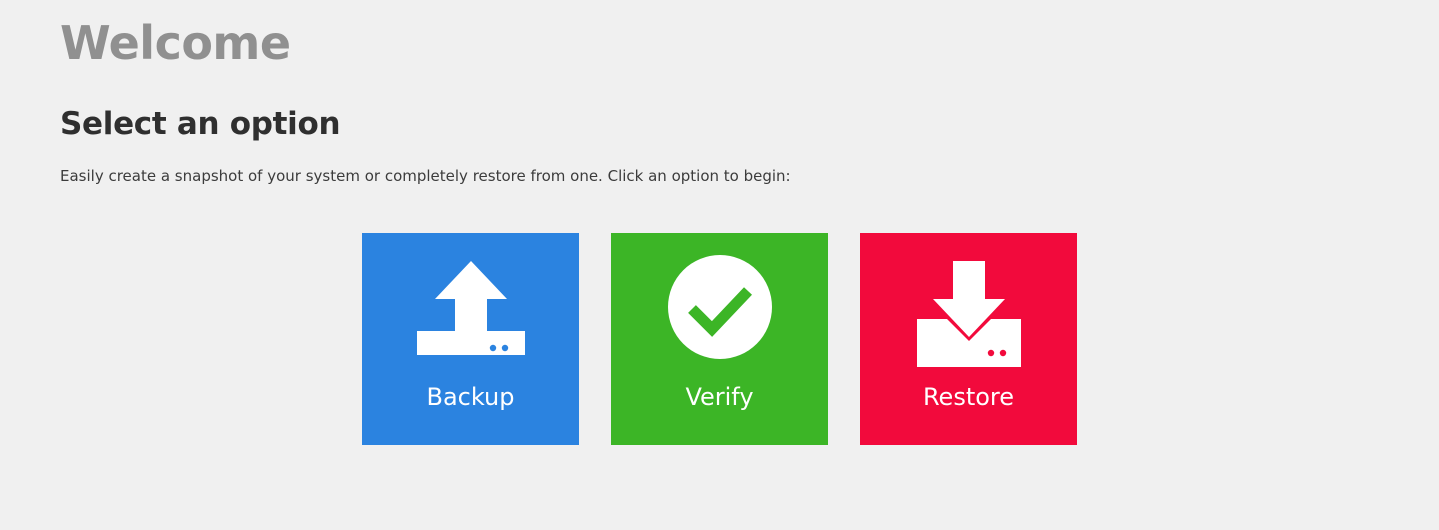  Describe the element at coordinates (719, 308) in the screenshot. I see `check-circle-icon` at that location.